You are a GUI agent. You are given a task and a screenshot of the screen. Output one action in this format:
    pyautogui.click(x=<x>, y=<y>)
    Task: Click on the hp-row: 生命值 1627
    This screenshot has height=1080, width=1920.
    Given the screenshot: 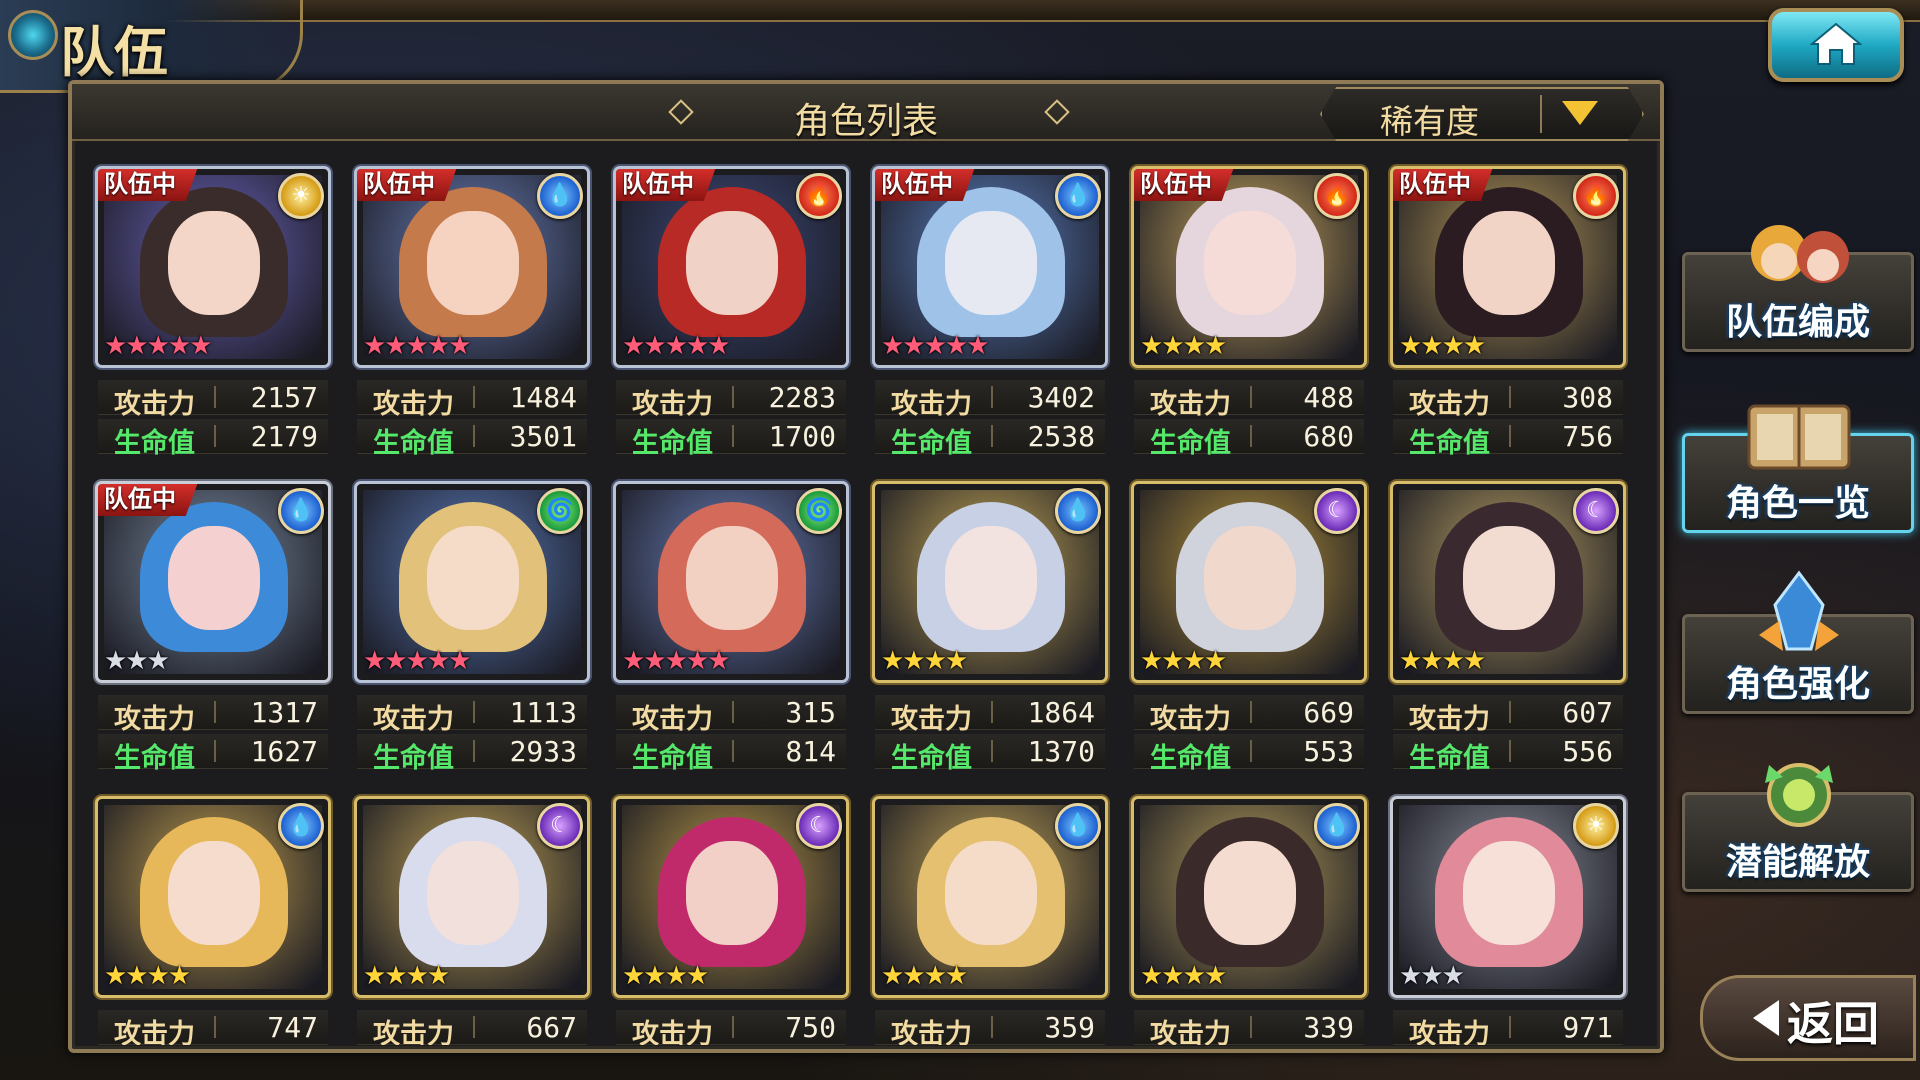 What is the action you would take?
    pyautogui.click(x=213, y=754)
    